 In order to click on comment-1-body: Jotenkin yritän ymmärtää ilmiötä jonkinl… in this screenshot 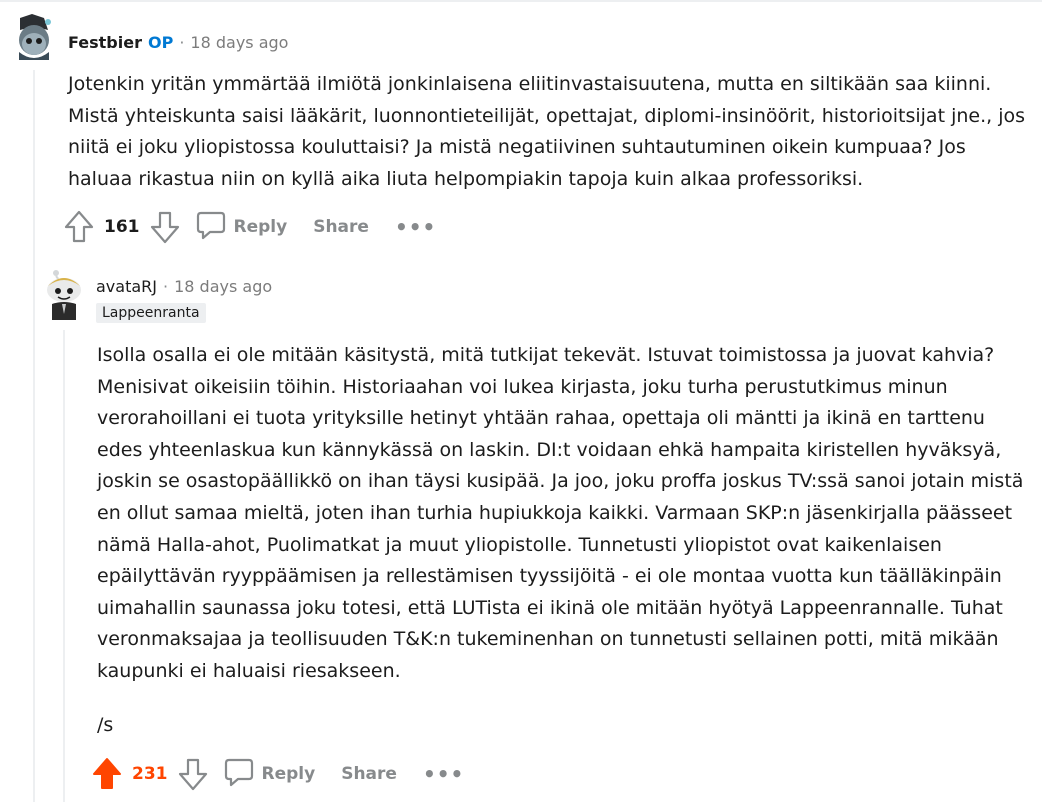, I will do `click(548, 132)`.